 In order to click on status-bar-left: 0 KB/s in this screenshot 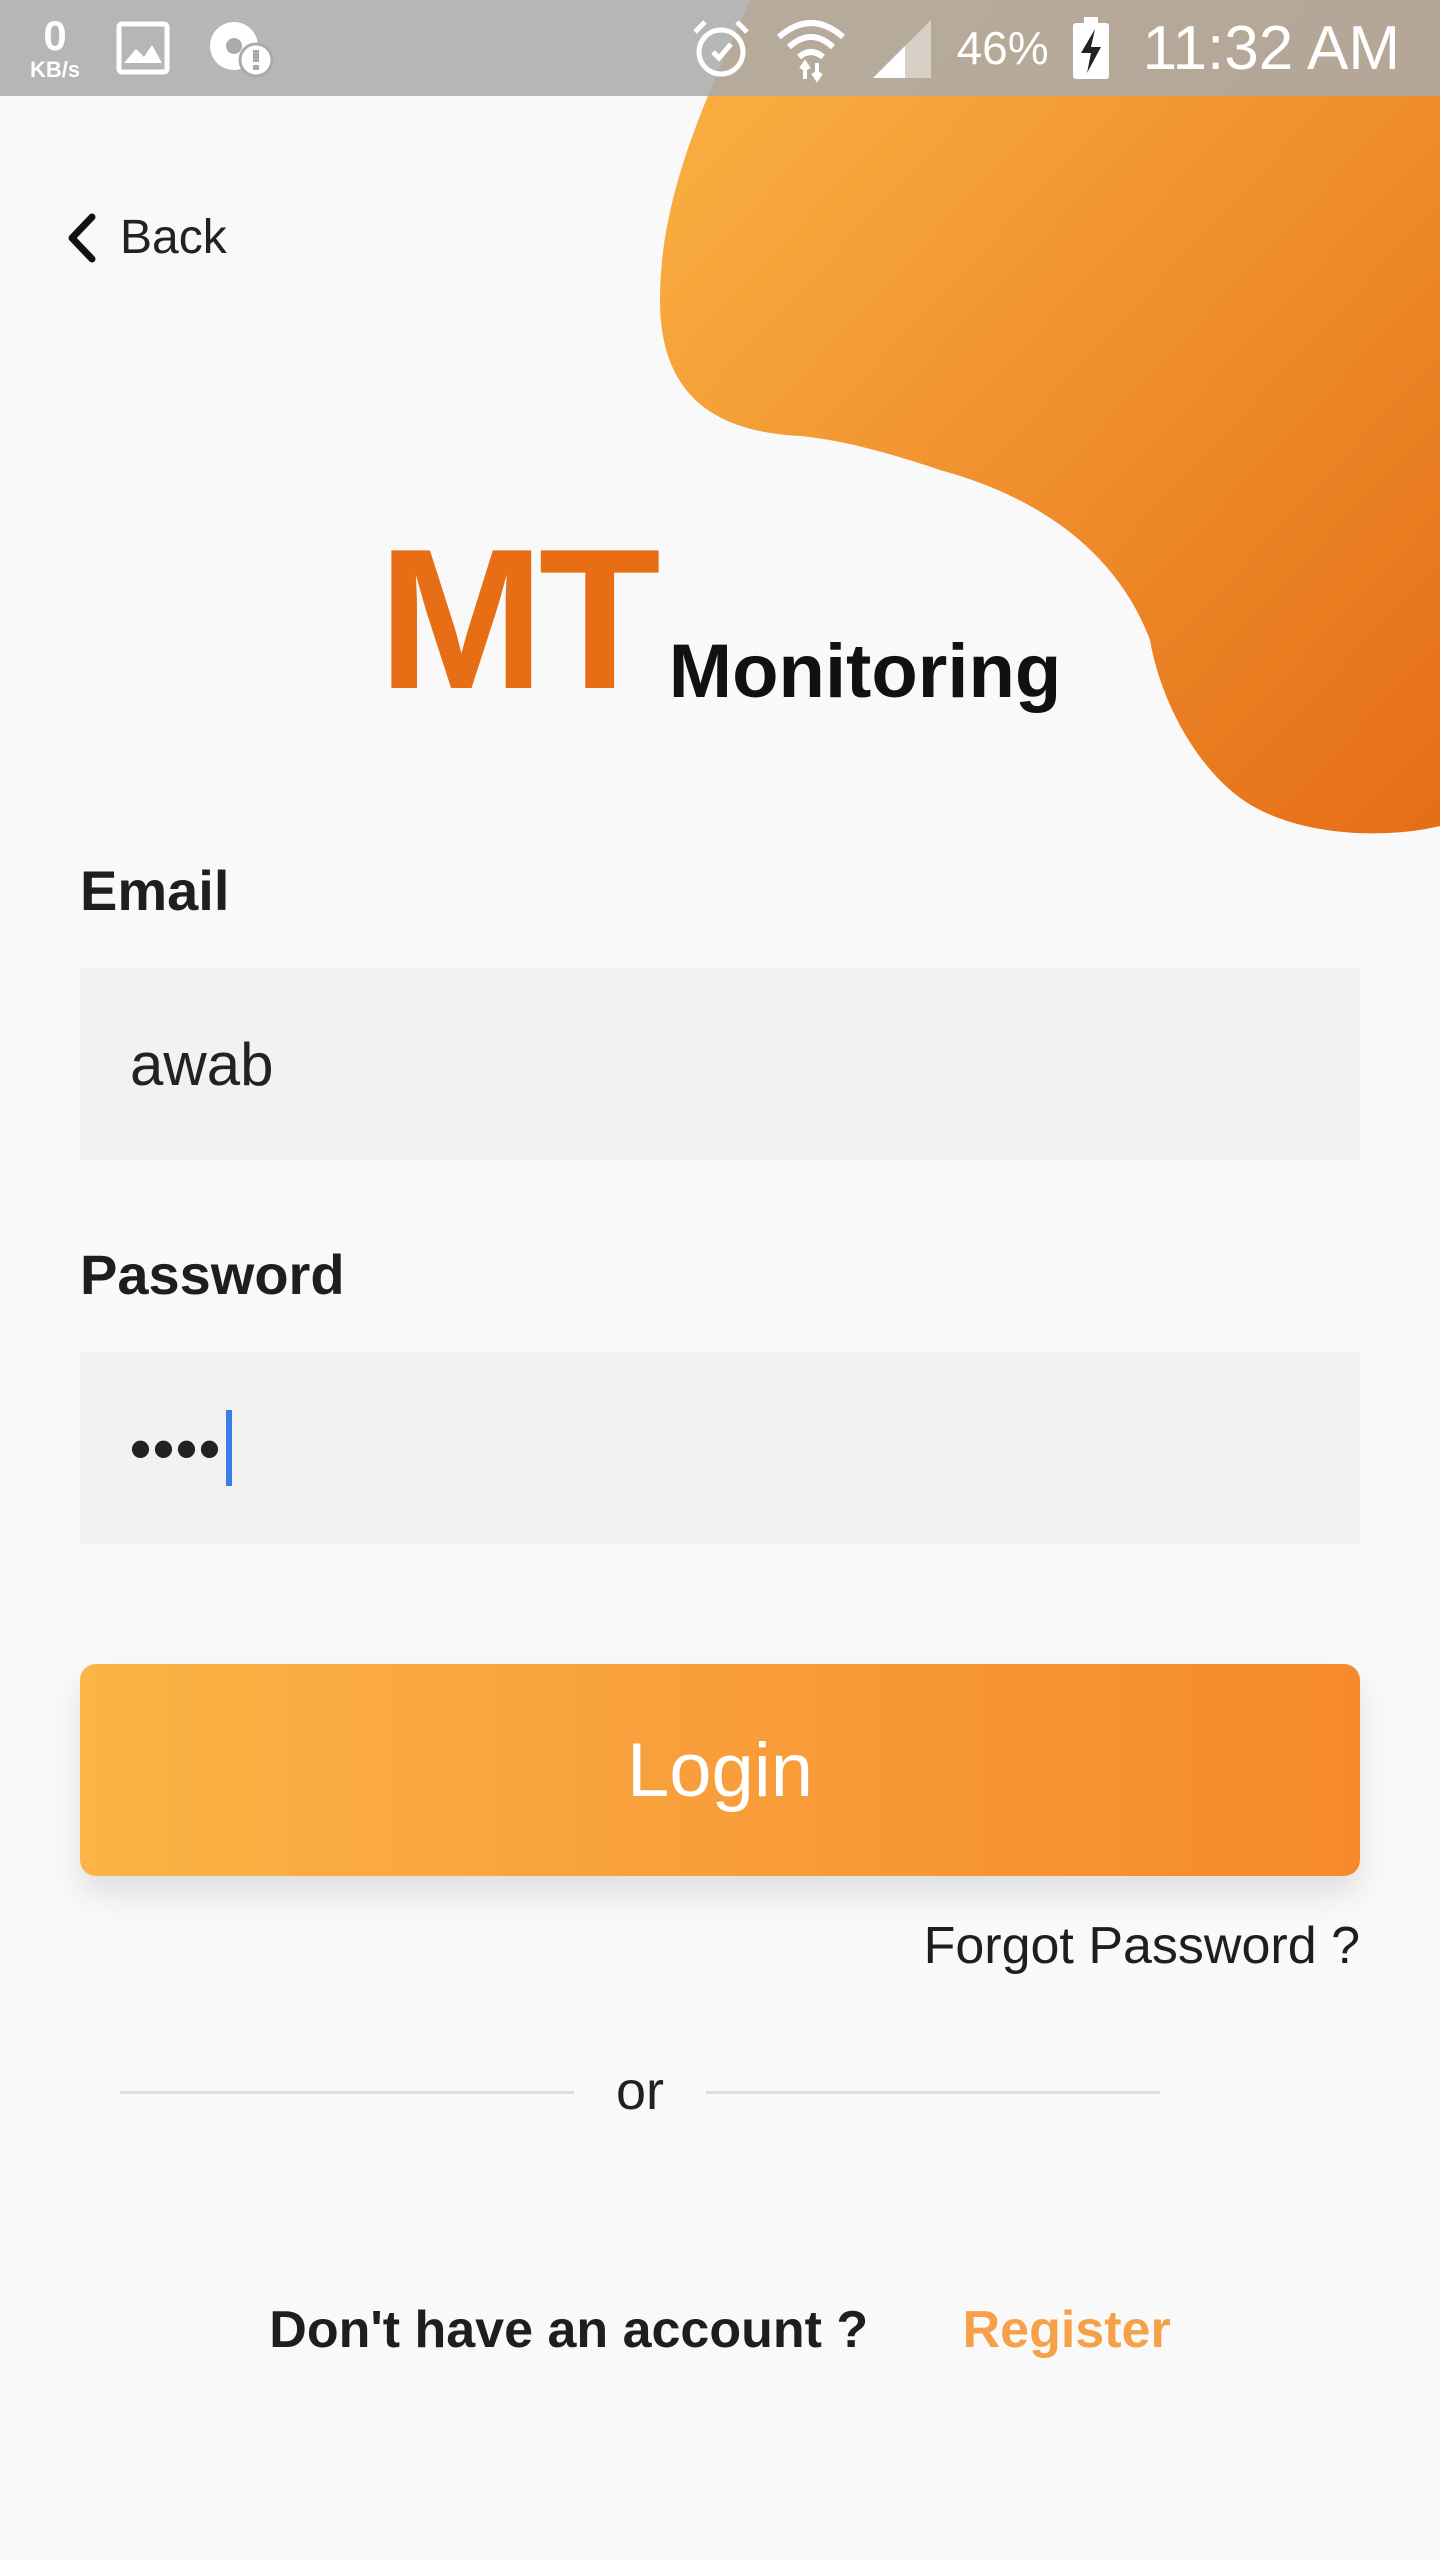, I will do `click(153, 48)`.